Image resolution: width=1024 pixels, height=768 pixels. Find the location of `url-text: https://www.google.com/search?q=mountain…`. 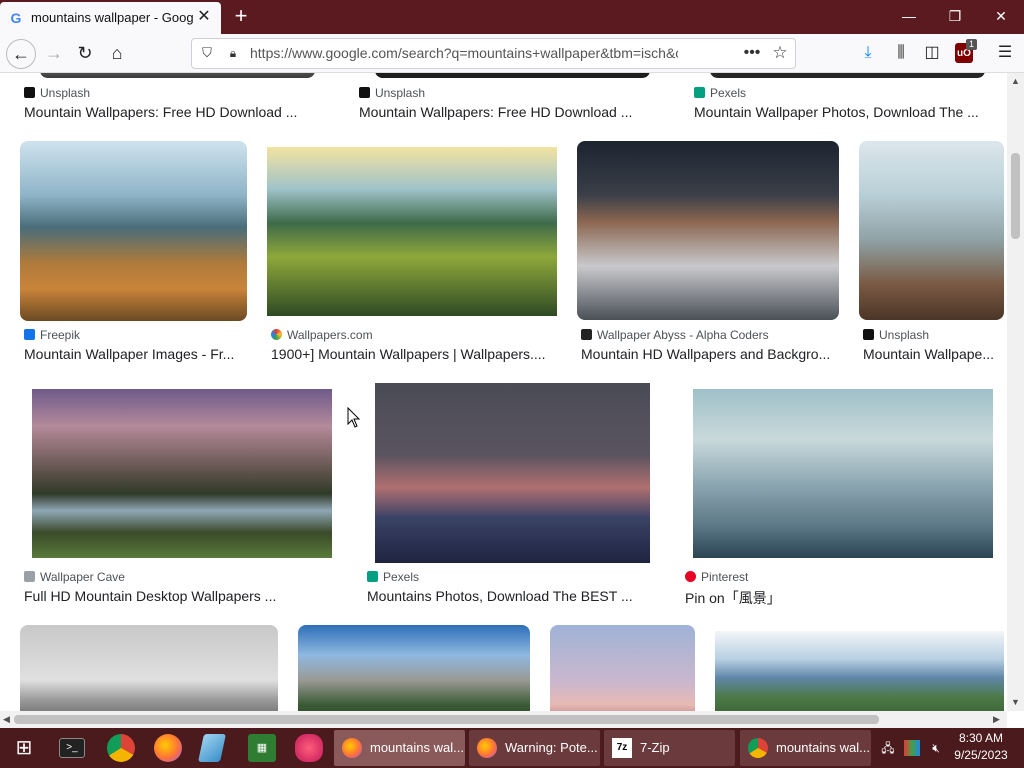

url-text: https://www.google.com/search?q=mountain… is located at coordinates (464, 53).